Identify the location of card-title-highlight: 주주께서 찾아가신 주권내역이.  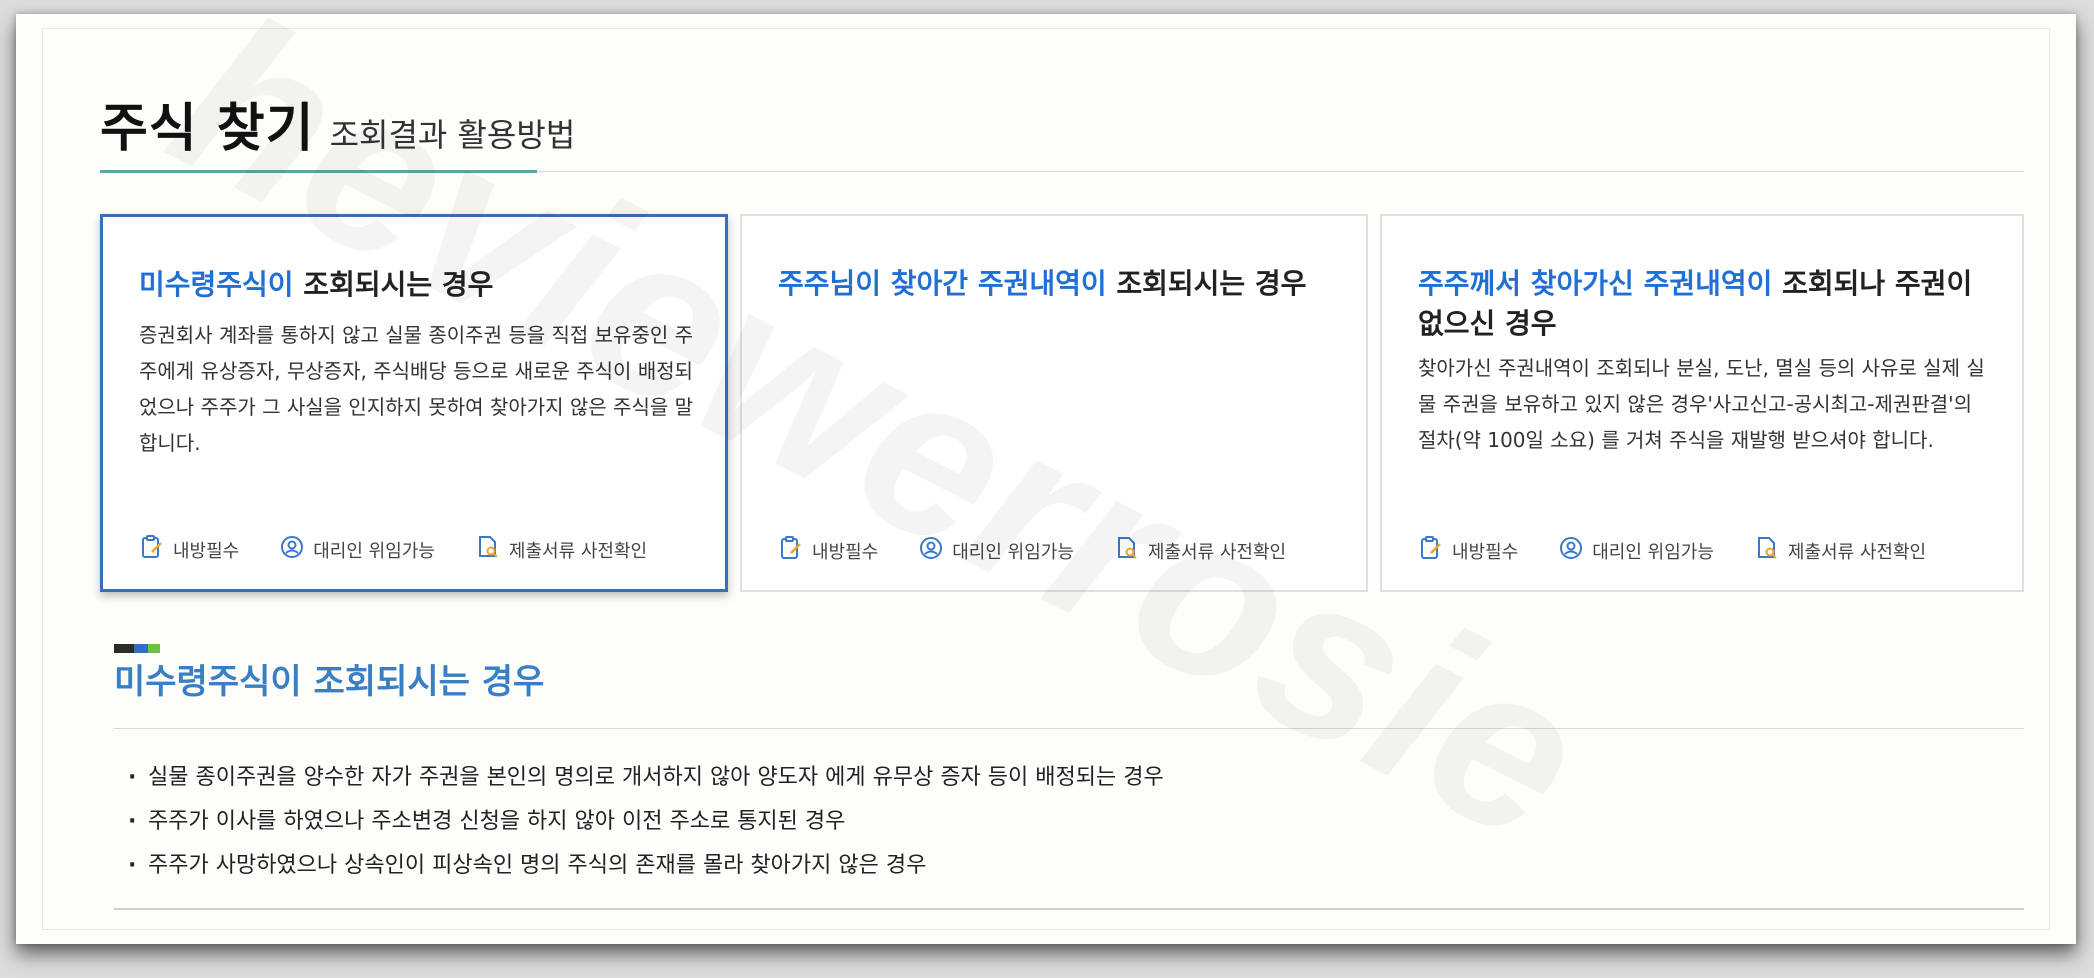
(1595, 283).